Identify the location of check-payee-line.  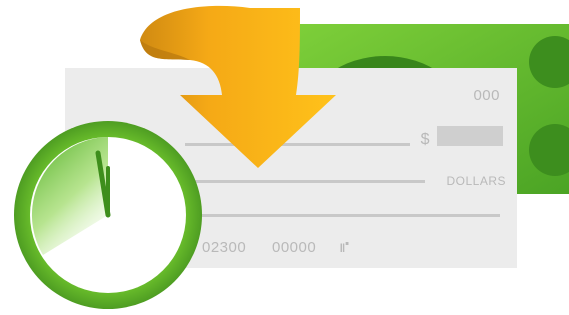
(297, 144).